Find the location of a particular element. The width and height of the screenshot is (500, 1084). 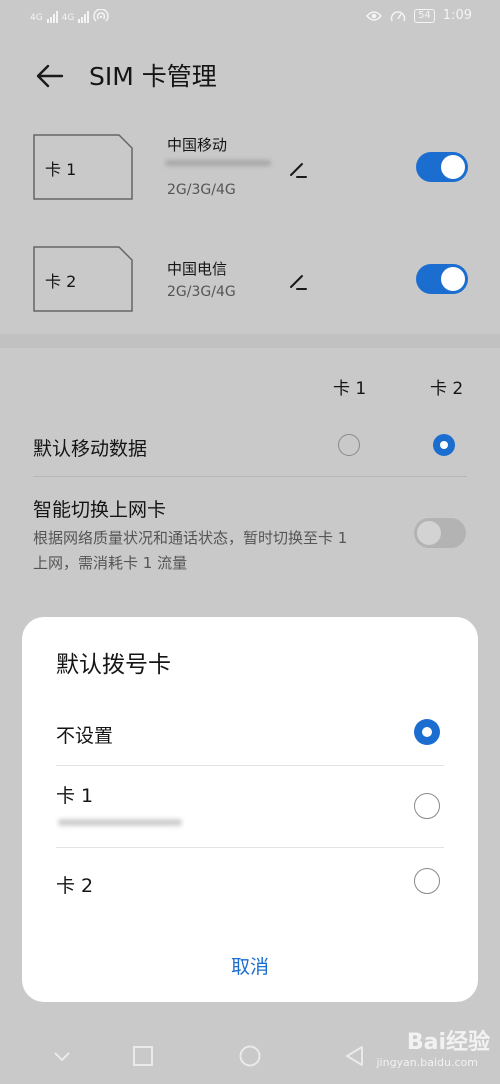

carrier-name: 中国电信 is located at coordinates (197, 269).